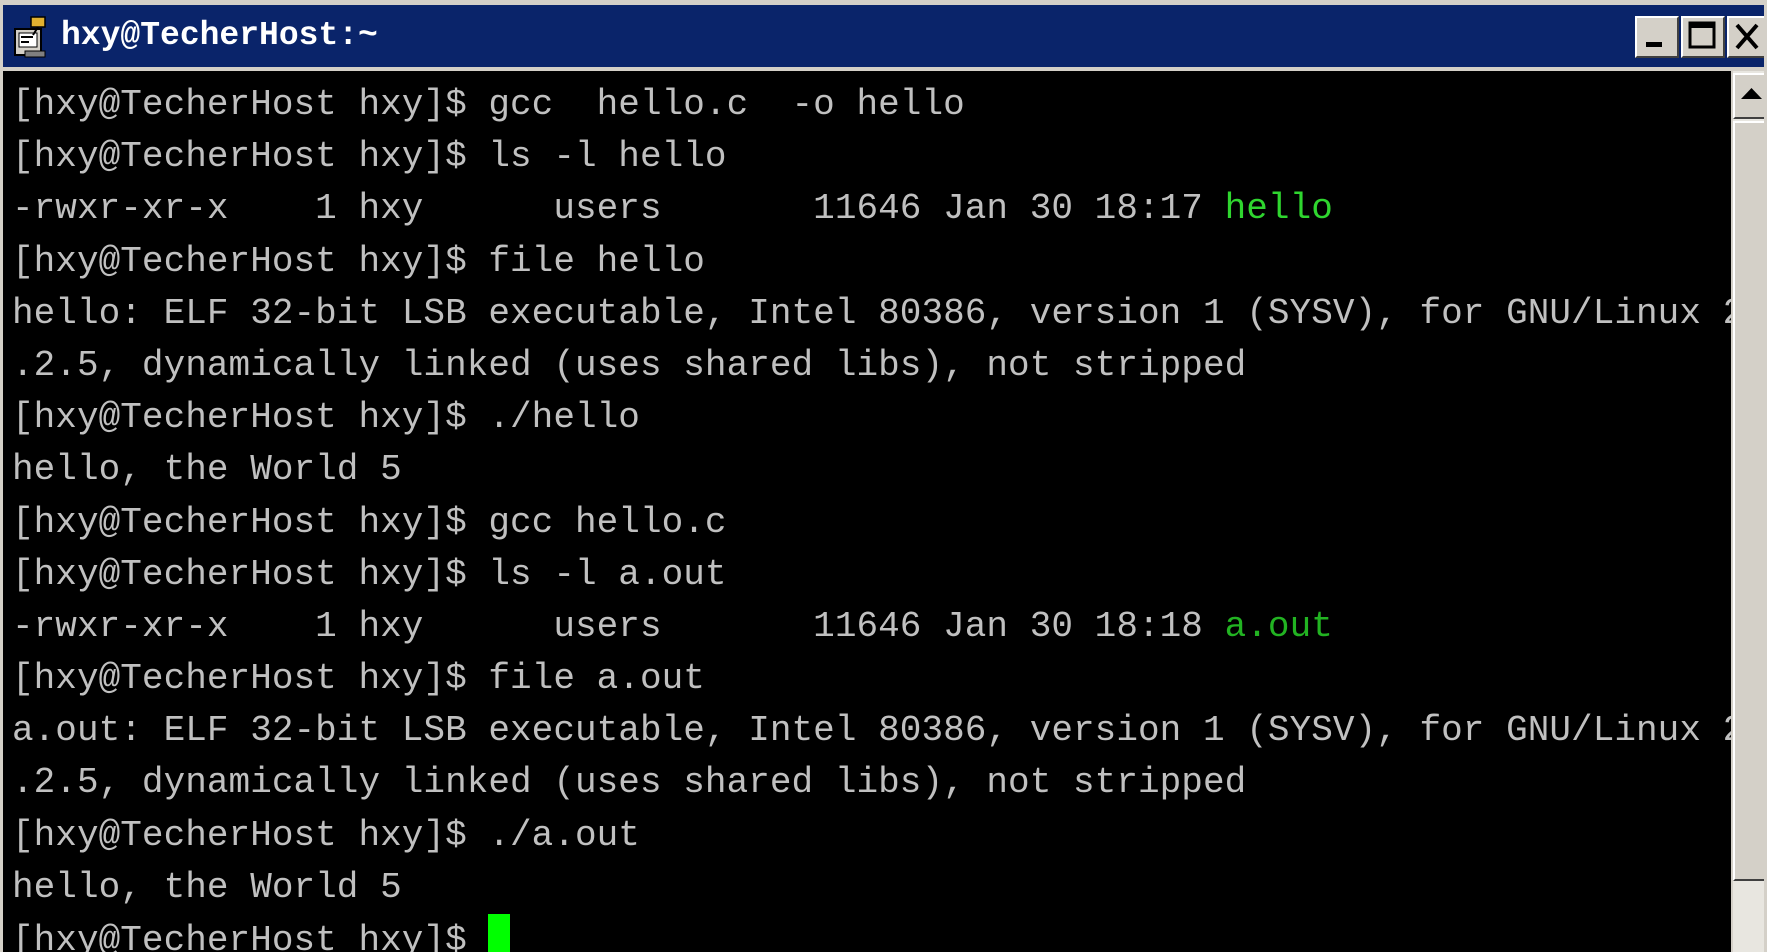  What do you see at coordinates (32, 38) in the screenshot?
I see `terminal-app-icon` at bounding box center [32, 38].